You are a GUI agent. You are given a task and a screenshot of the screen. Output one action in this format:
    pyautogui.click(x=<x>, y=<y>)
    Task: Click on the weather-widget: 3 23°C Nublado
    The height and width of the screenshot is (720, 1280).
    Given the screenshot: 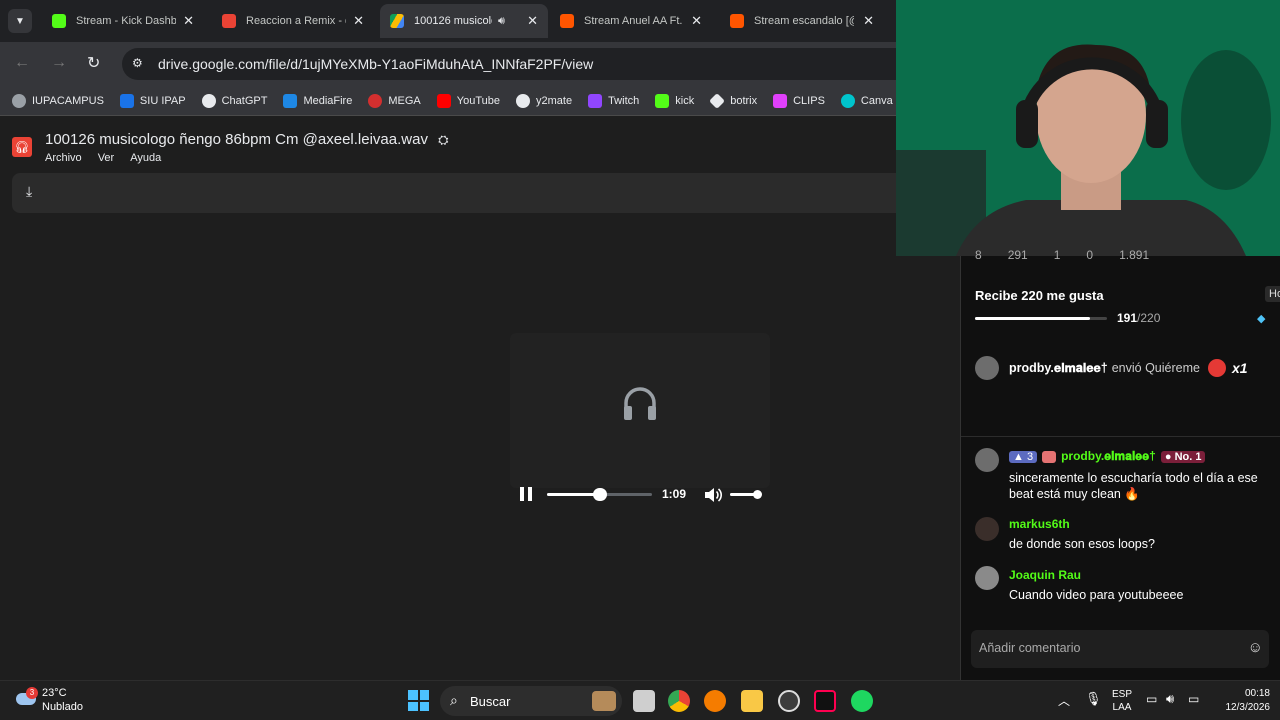 What is the action you would take?
    pyautogui.click(x=69, y=701)
    